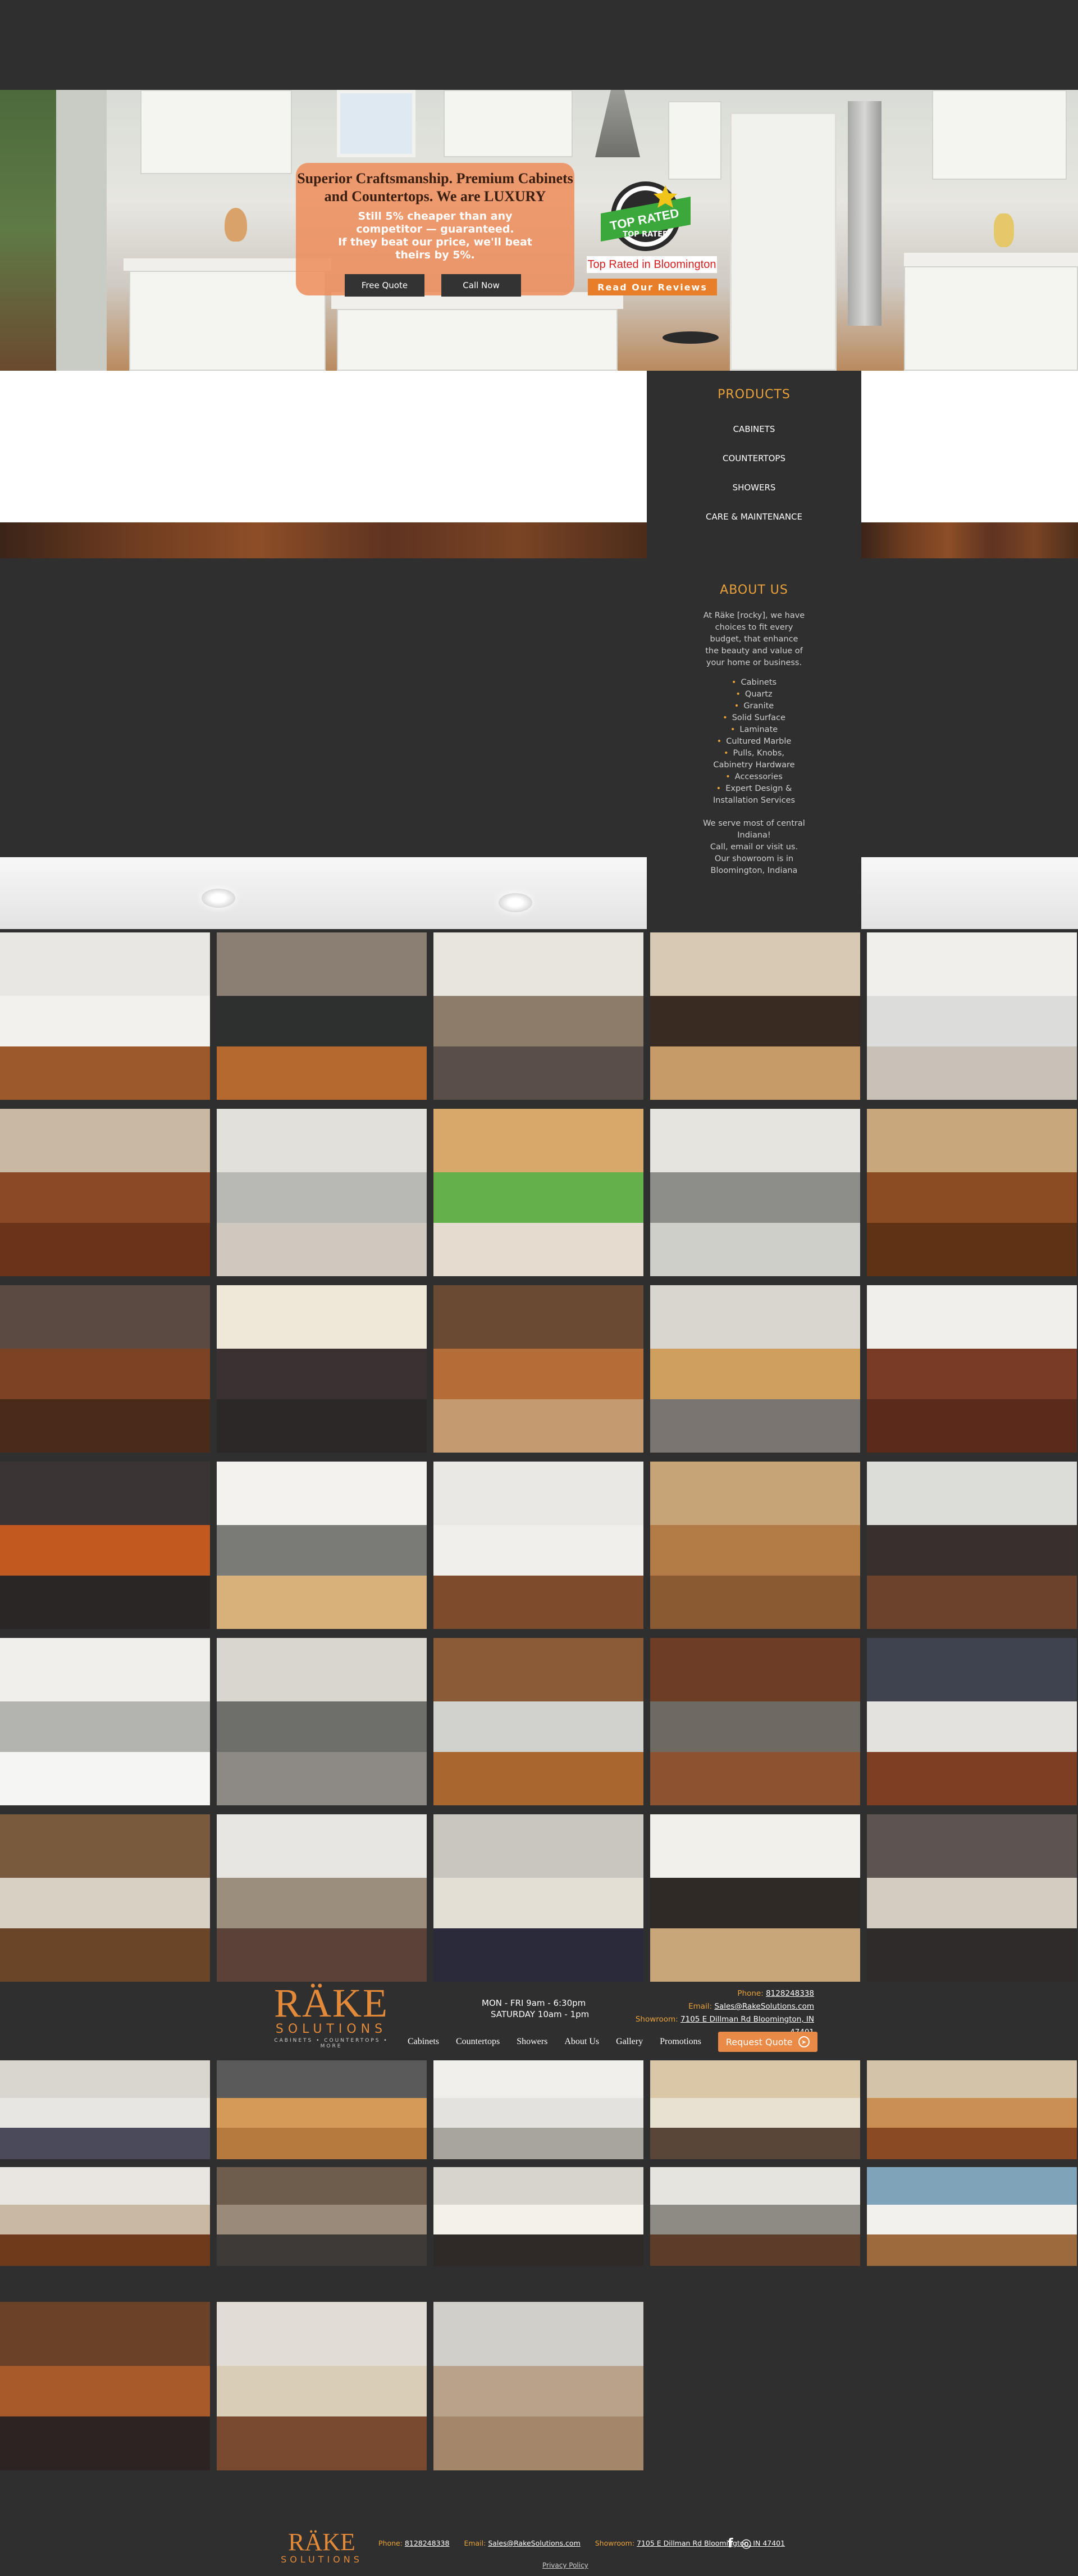 The width and height of the screenshot is (1078, 2576). I want to click on request-quote-label: Request Quote, so click(759, 2041).